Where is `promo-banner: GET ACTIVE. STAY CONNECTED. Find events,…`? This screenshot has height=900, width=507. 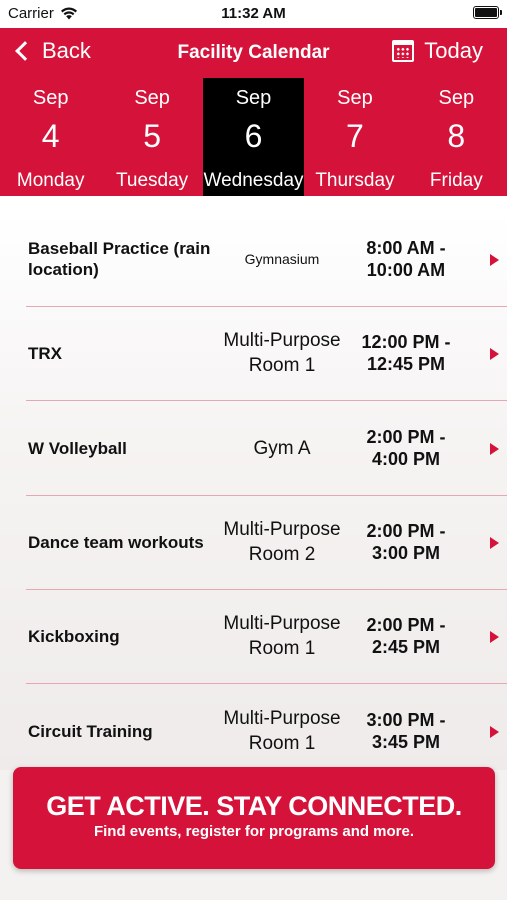
promo-banner: GET ACTIVE. STAY CONNECTED. Find events,… is located at coordinates (254, 818).